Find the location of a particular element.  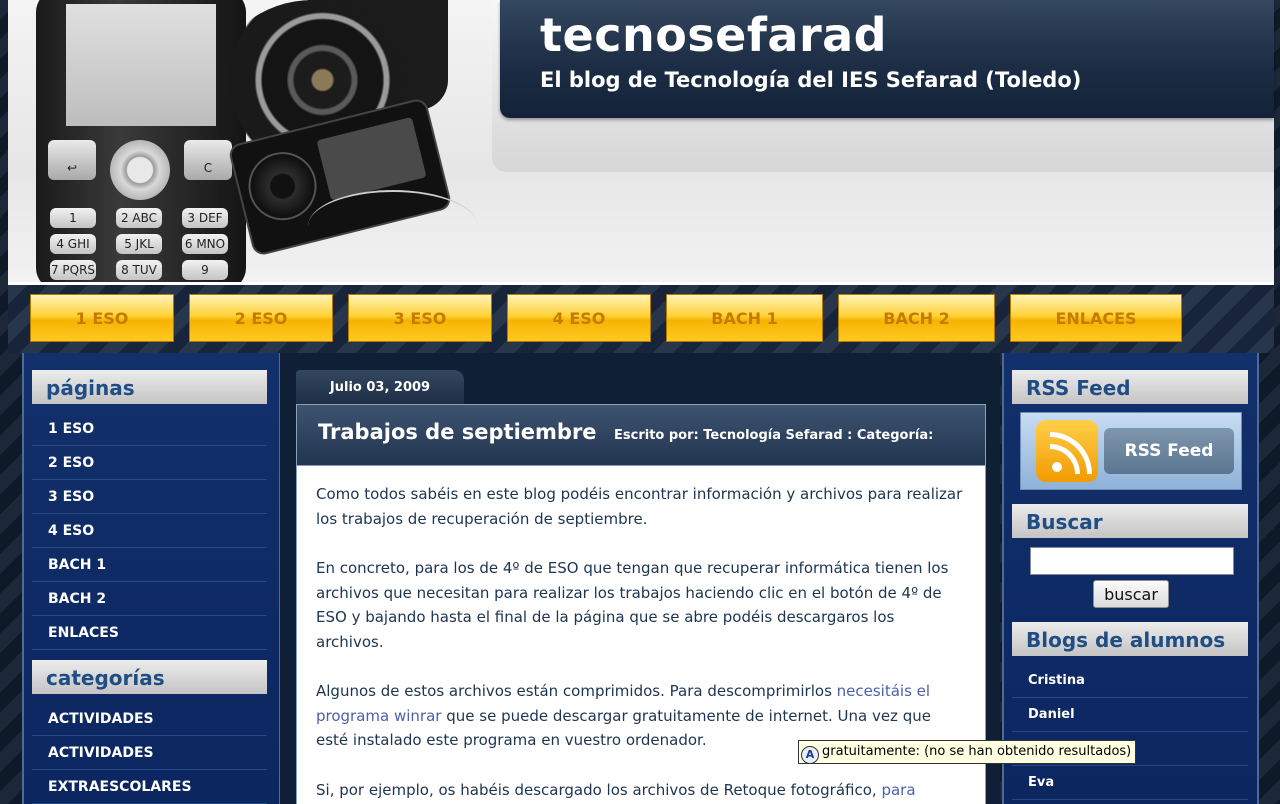

search-button: buscar is located at coordinates (1131, 594).